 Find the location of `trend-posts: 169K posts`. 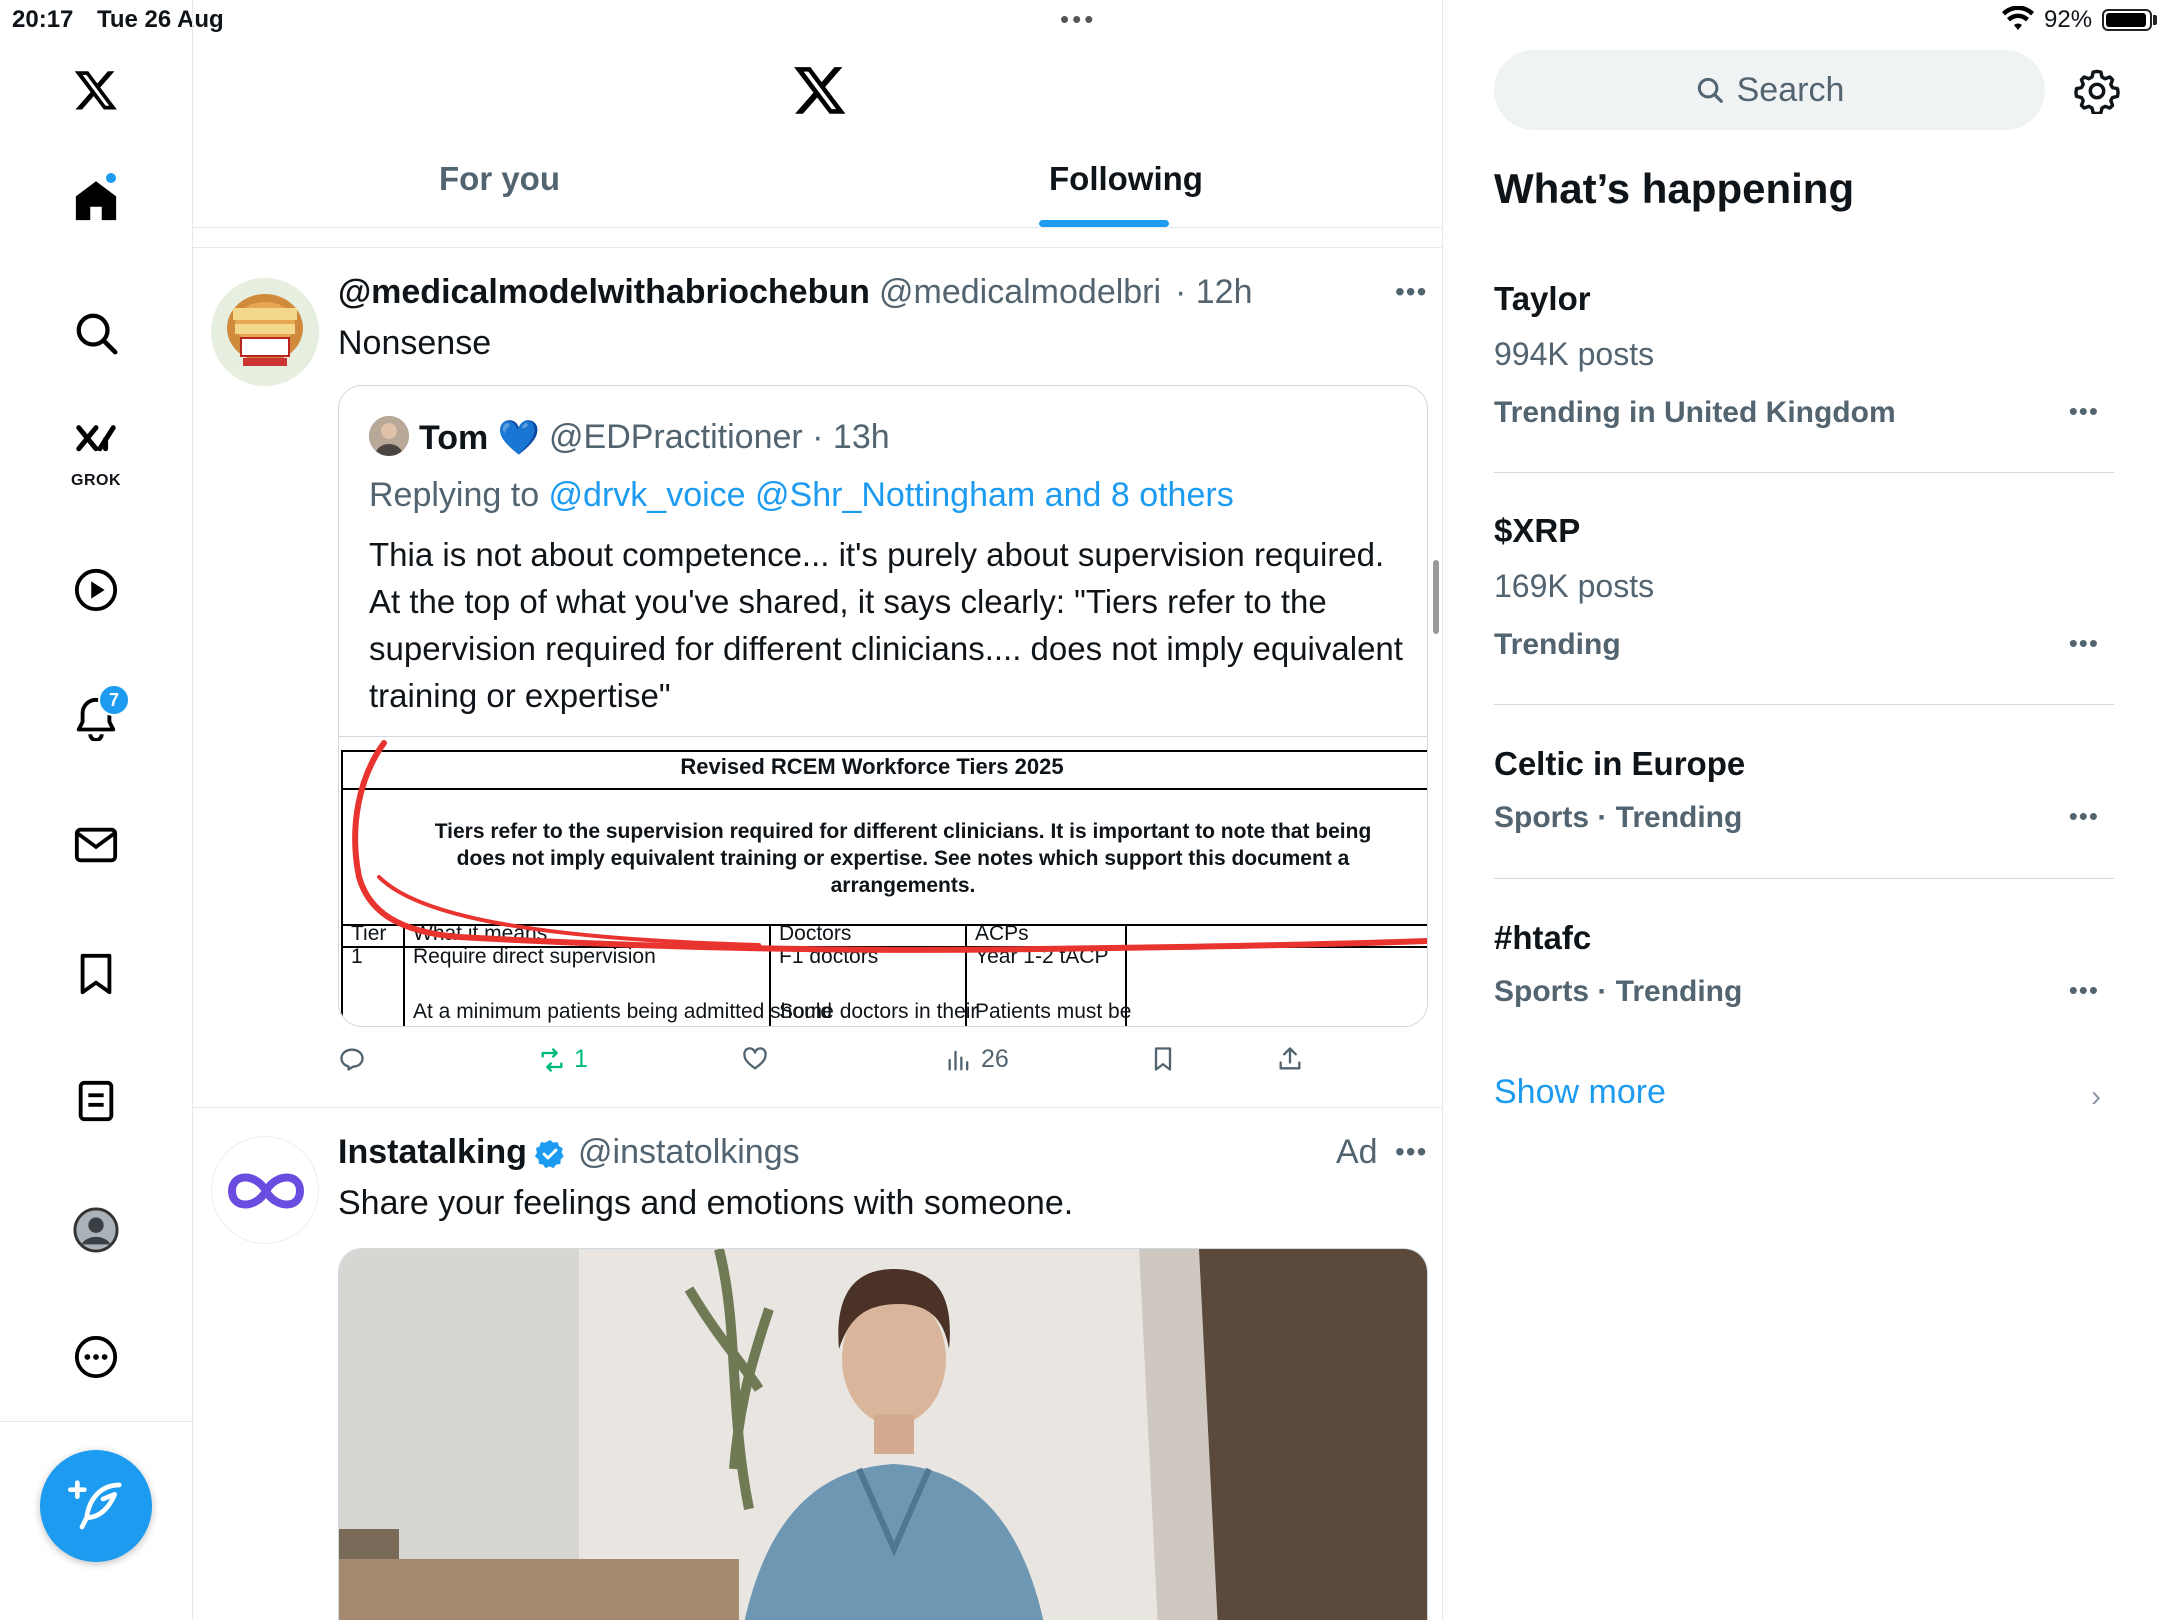

trend-posts: 169K posts is located at coordinates (1574, 586).